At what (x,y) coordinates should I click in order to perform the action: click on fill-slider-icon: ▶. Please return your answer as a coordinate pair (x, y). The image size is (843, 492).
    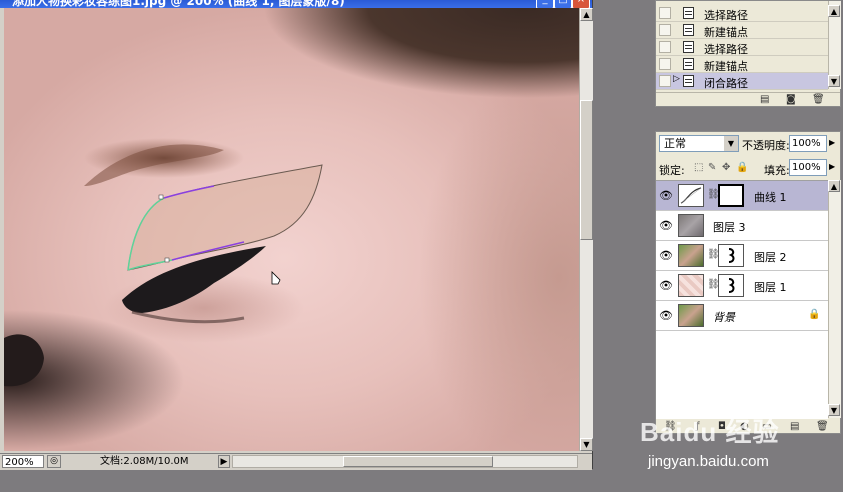
    Looking at the image, I should click on (832, 166).